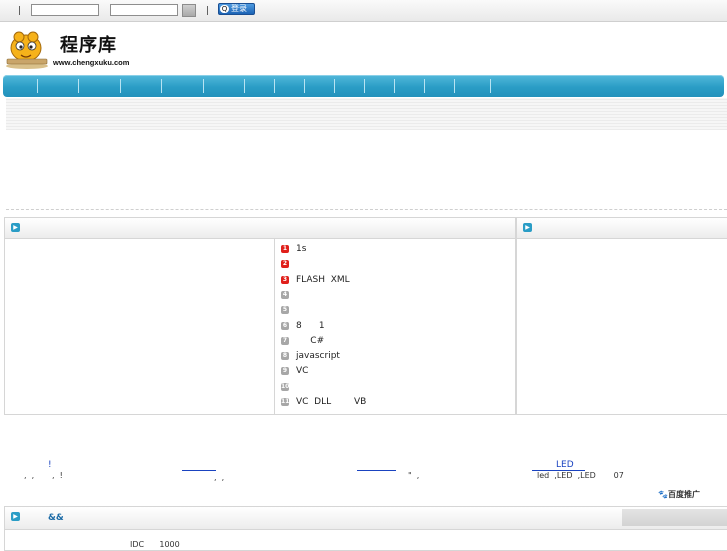  Describe the element at coordinates (285, 249) in the screenshot. I see `rank-number-badge: 1` at that location.